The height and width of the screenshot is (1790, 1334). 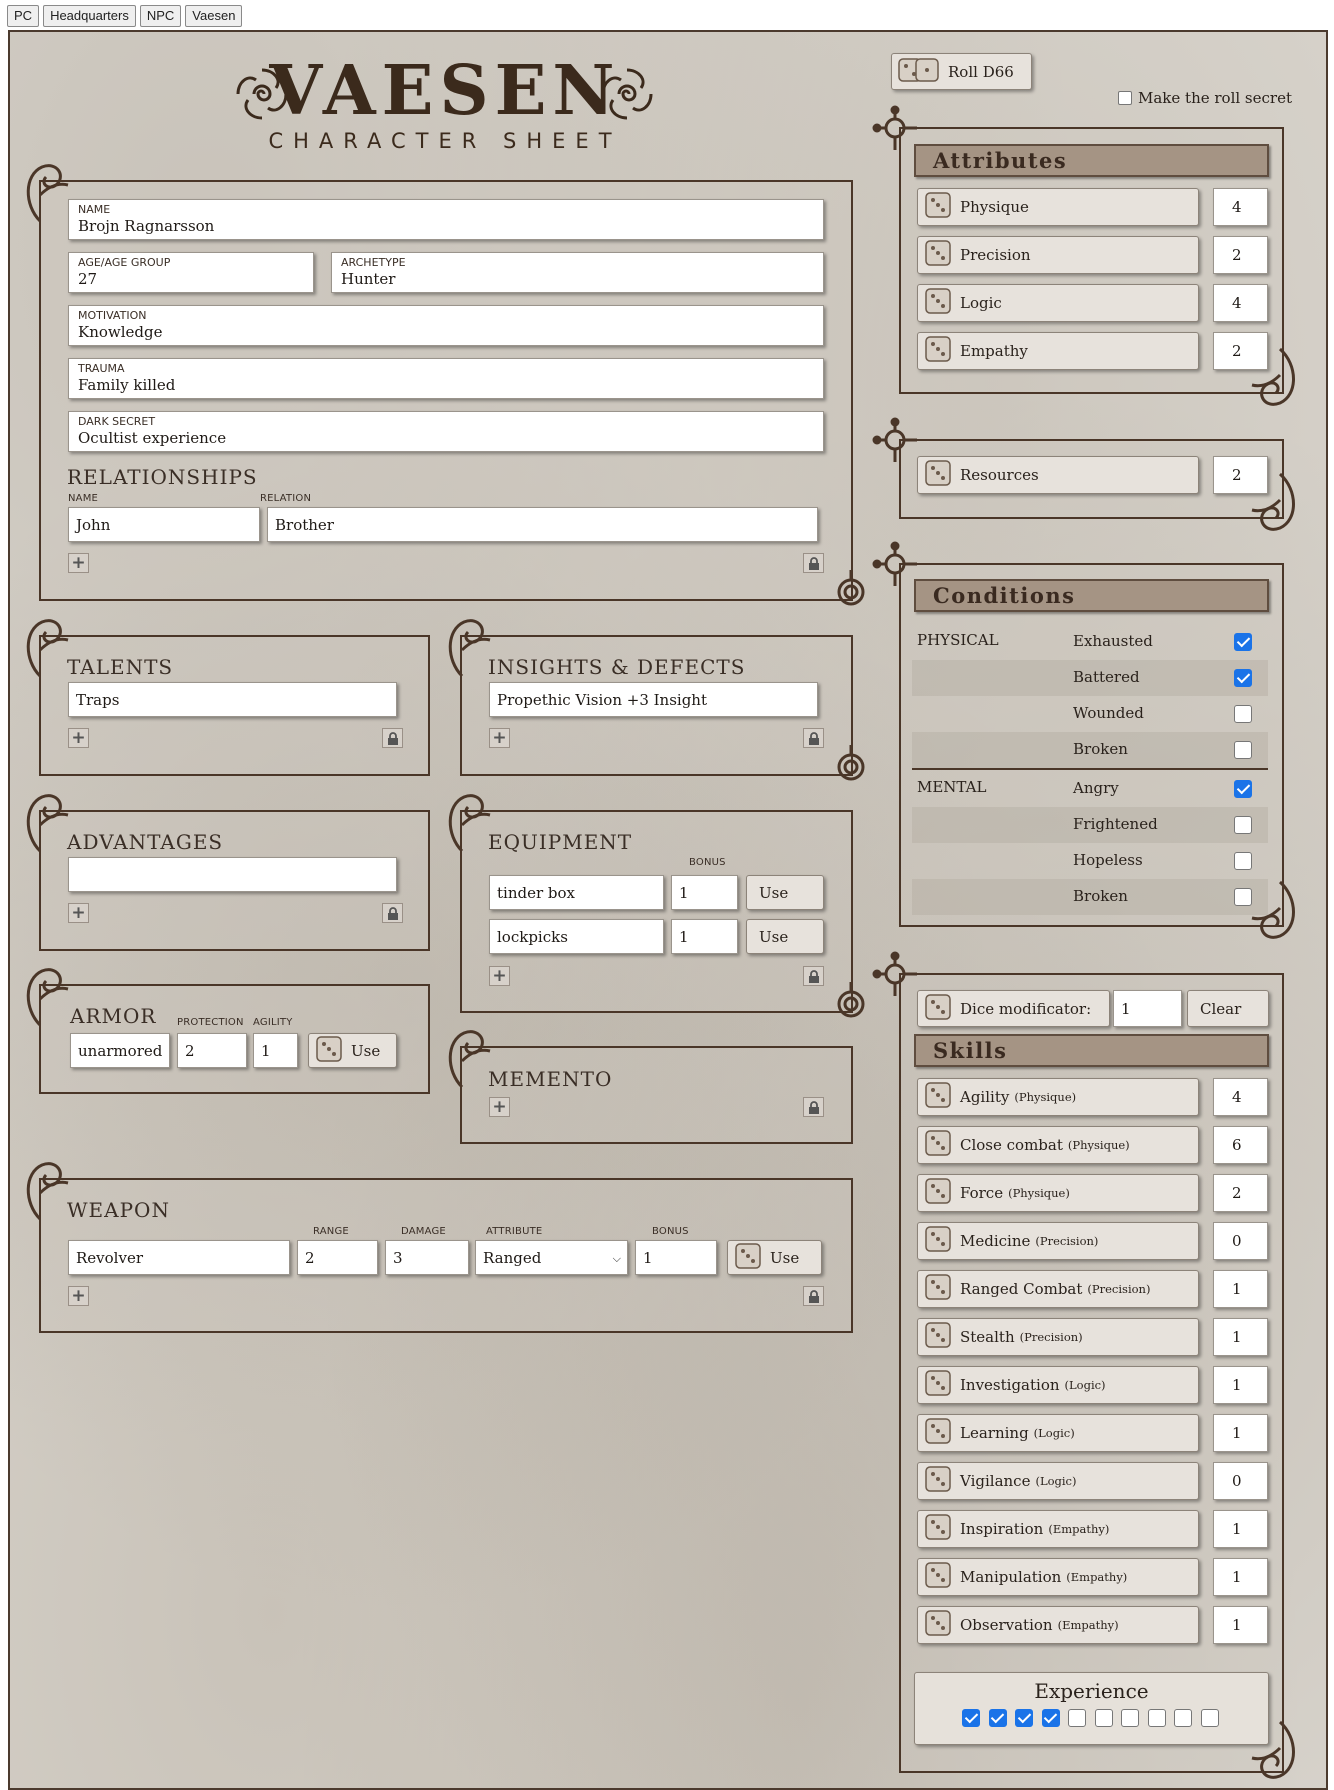 What do you see at coordinates (352, 1050) in the screenshot?
I see `armor-use-button: Use` at bounding box center [352, 1050].